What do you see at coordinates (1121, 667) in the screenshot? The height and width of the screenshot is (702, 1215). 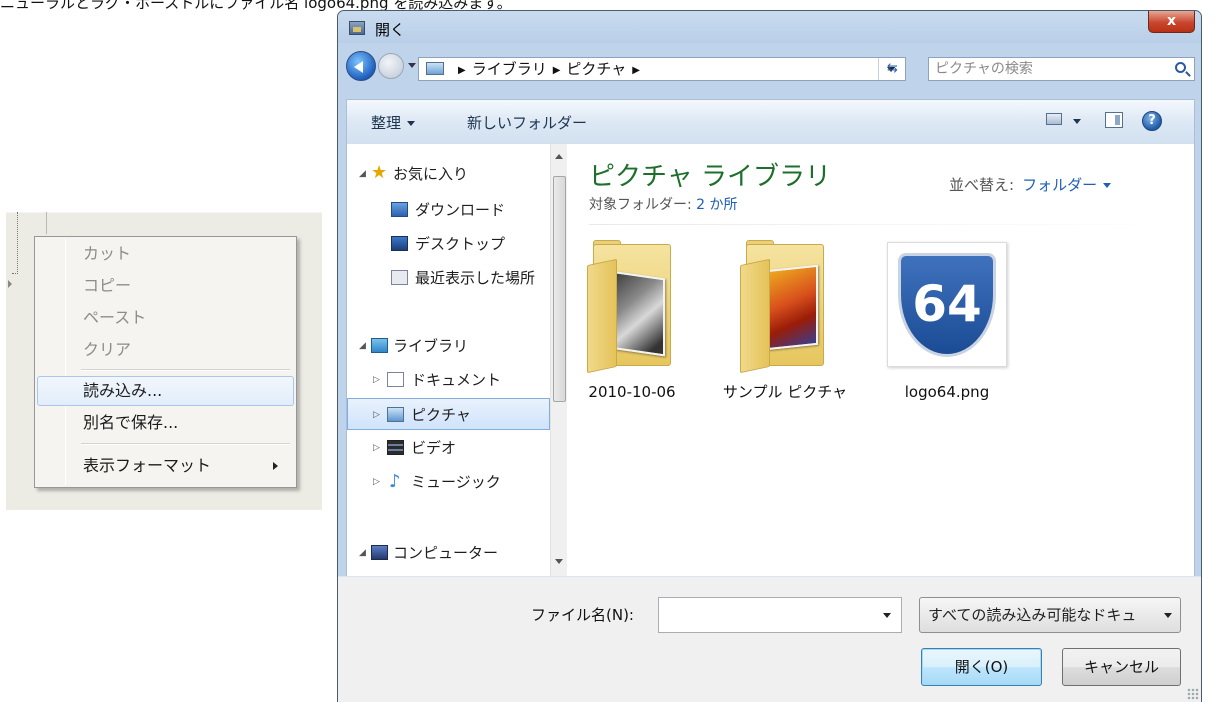 I see `cancel-button: キャンセル` at bounding box center [1121, 667].